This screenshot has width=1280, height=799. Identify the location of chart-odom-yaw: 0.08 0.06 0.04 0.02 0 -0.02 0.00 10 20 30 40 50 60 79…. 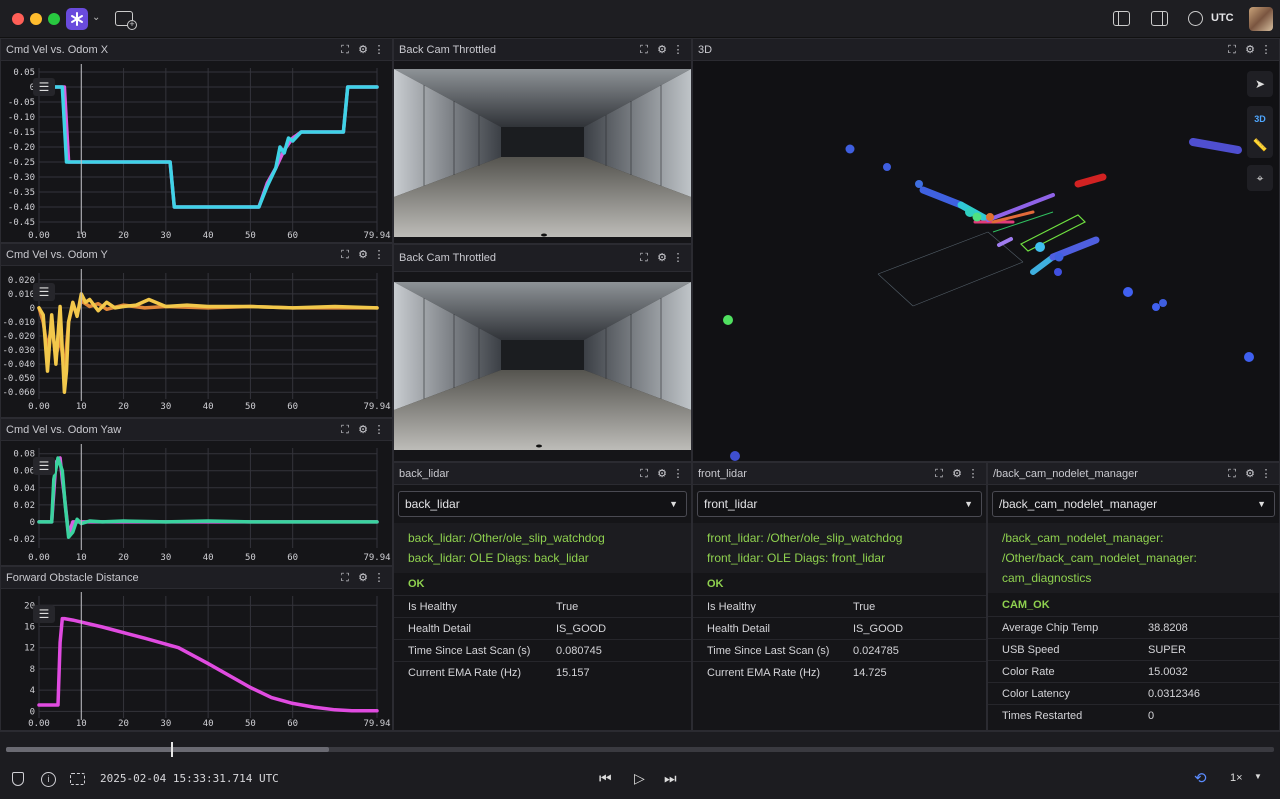
(197, 504).